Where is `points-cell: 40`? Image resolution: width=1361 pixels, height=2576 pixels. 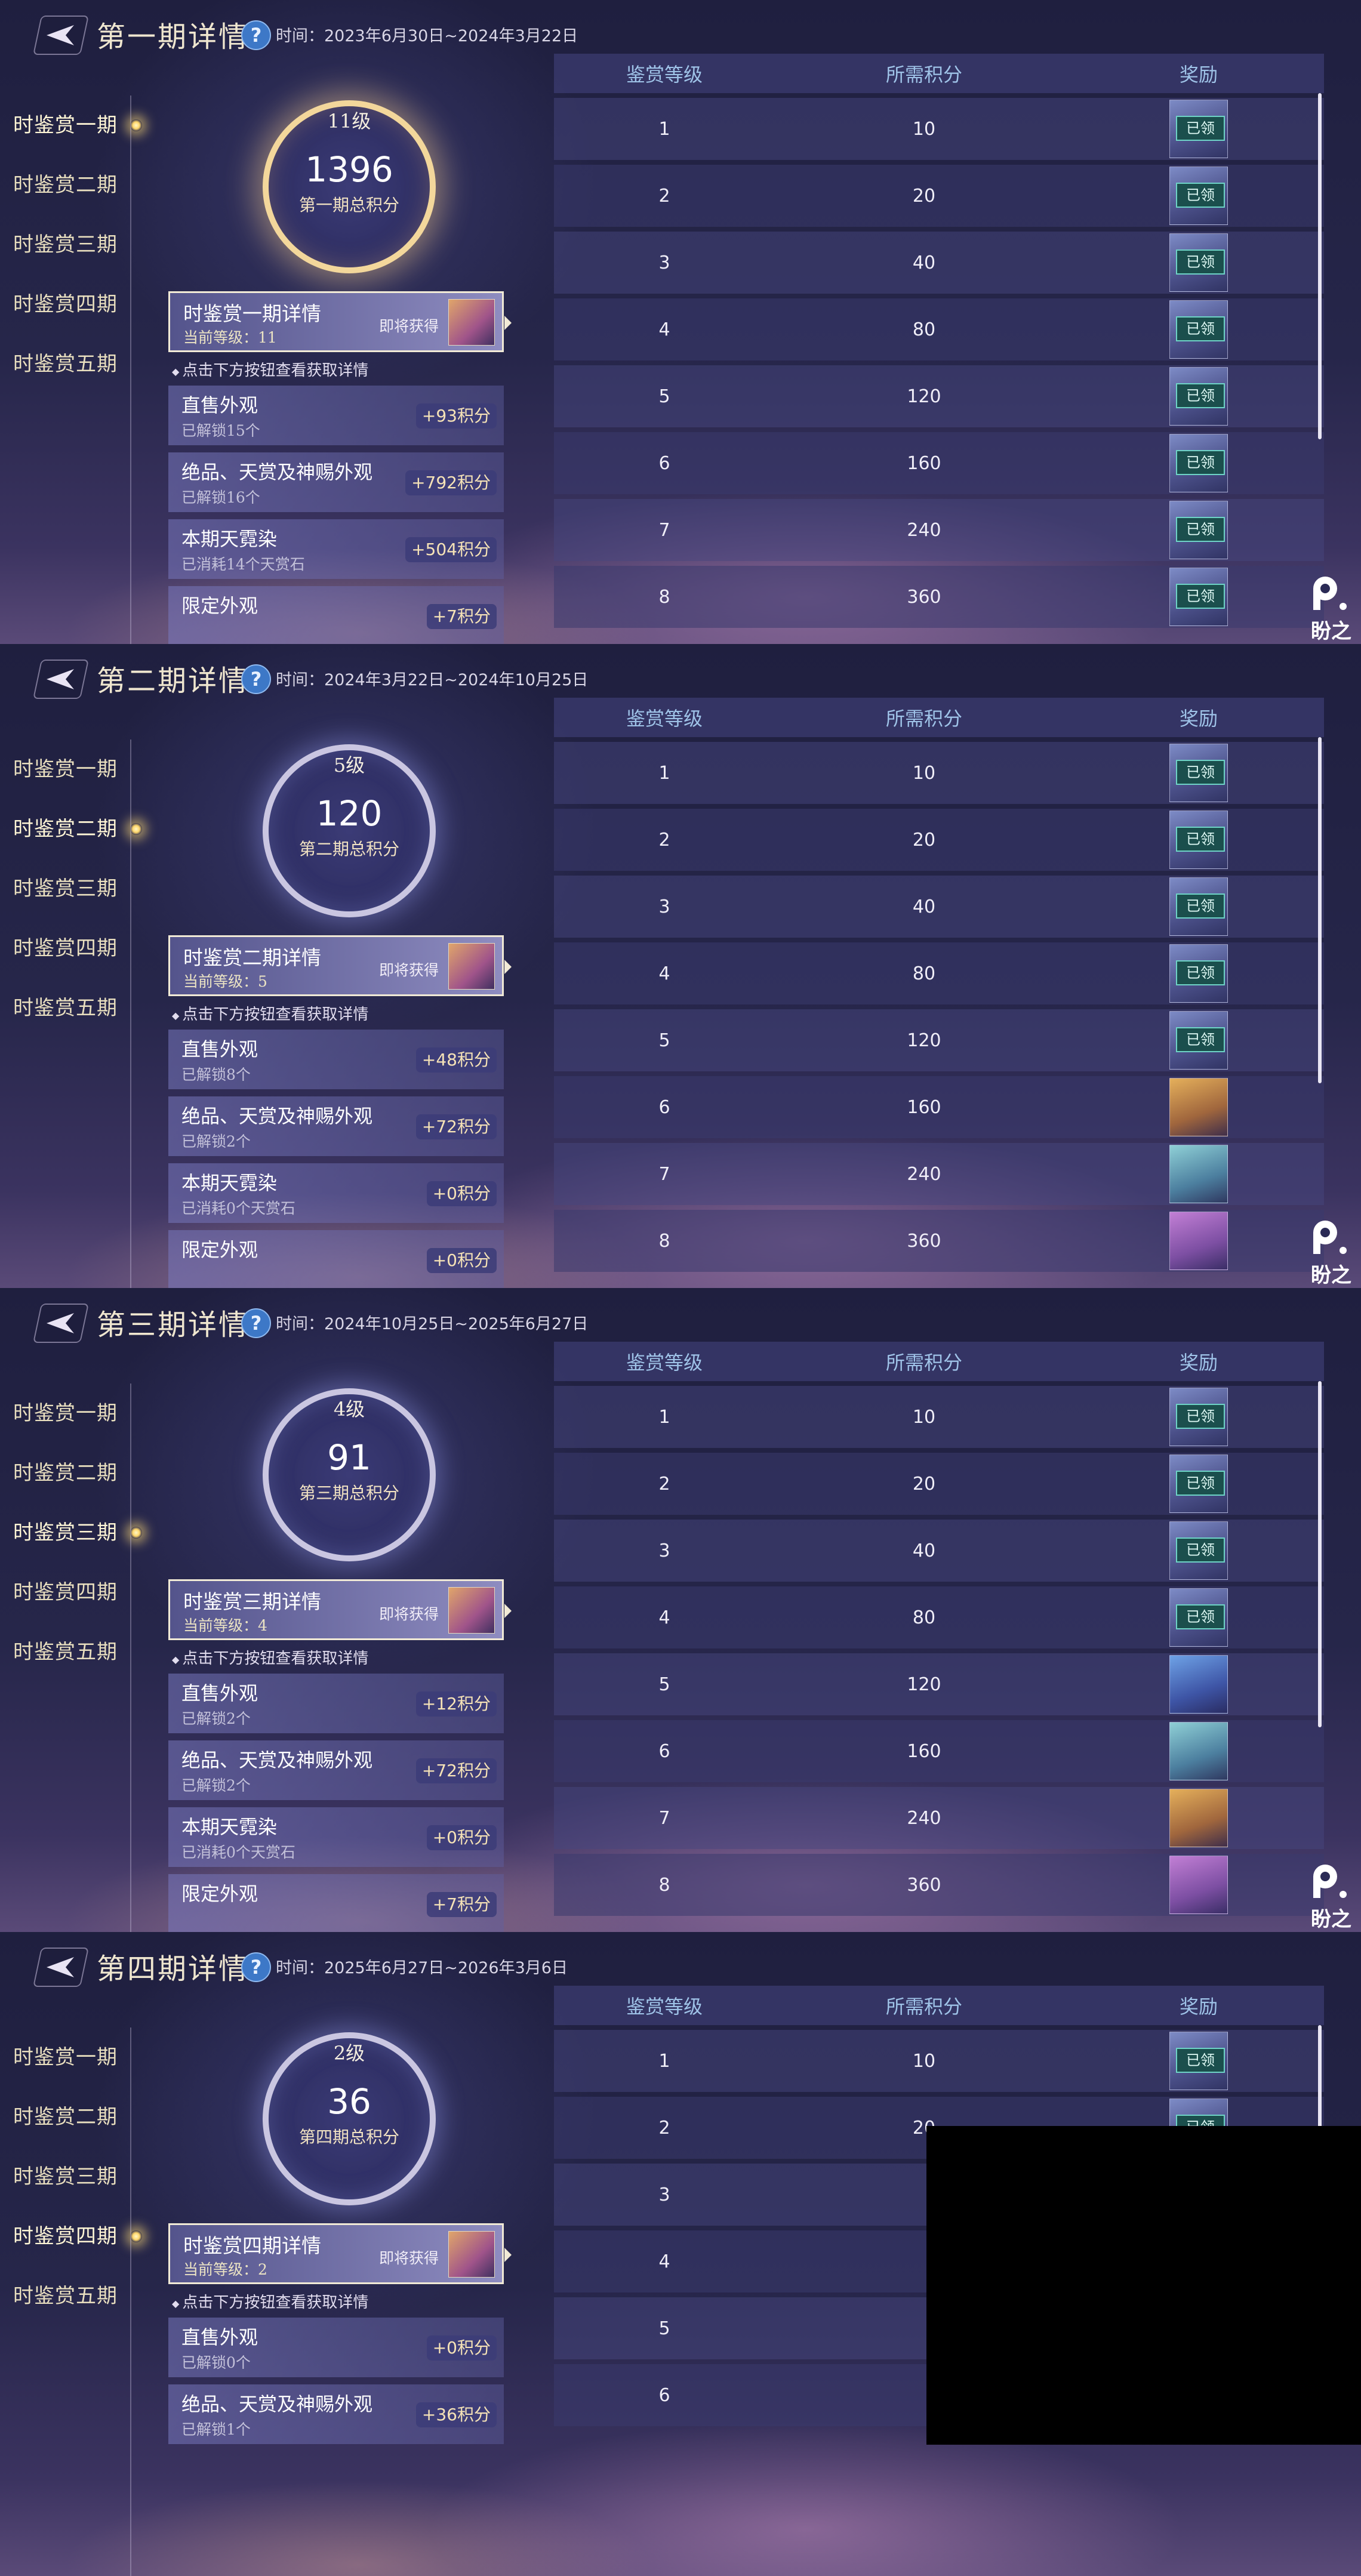 points-cell: 40 is located at coordinates (924, 262).